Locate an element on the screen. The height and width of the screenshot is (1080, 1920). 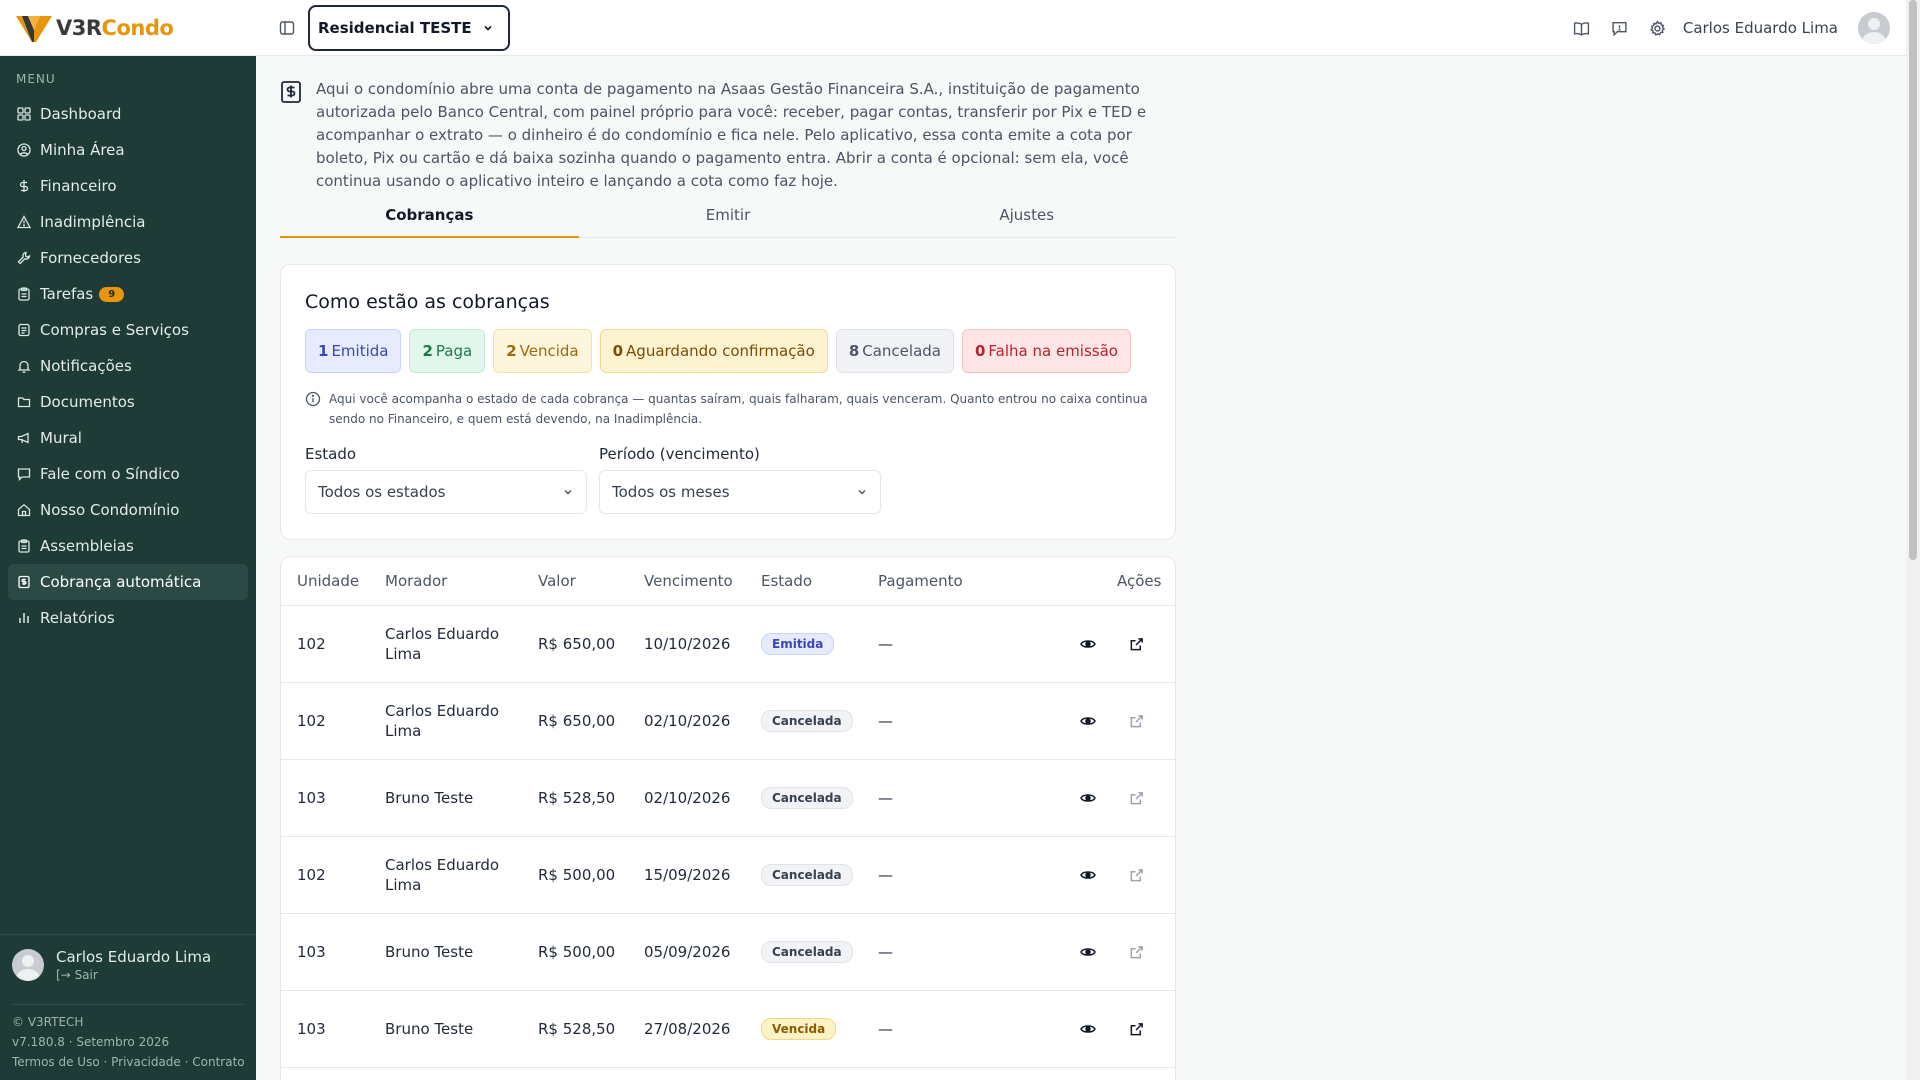
status-chip-aguardando: 0 Aguardando confirmação is located at coordinates (713, 351).